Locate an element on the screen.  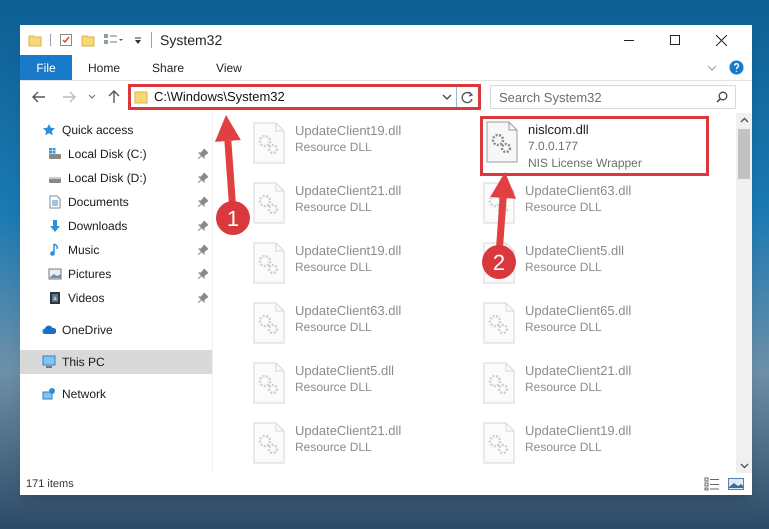
ribbon-tab: Share is located at coordinates (168, 67).